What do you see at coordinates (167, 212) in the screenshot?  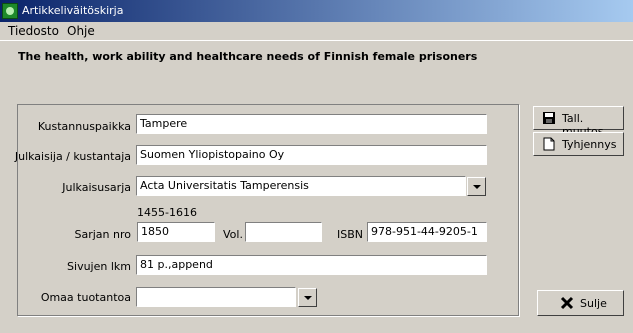 I see `issn-text: 1455-1616` at bounding box center [167, 212].